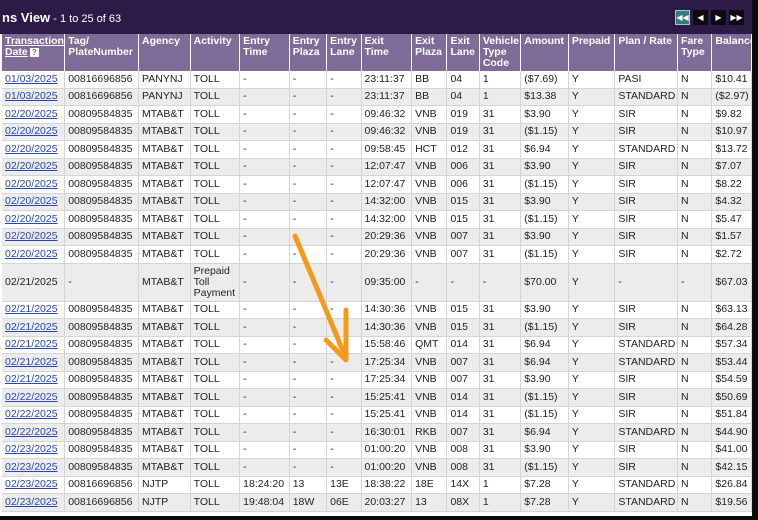 The width and height of the screenshot is (758, 520). What do you see at coordinates (736, 17) in the screenshot?
I see `last-page-icon: ▶▶` at bounding box center [736, 17].